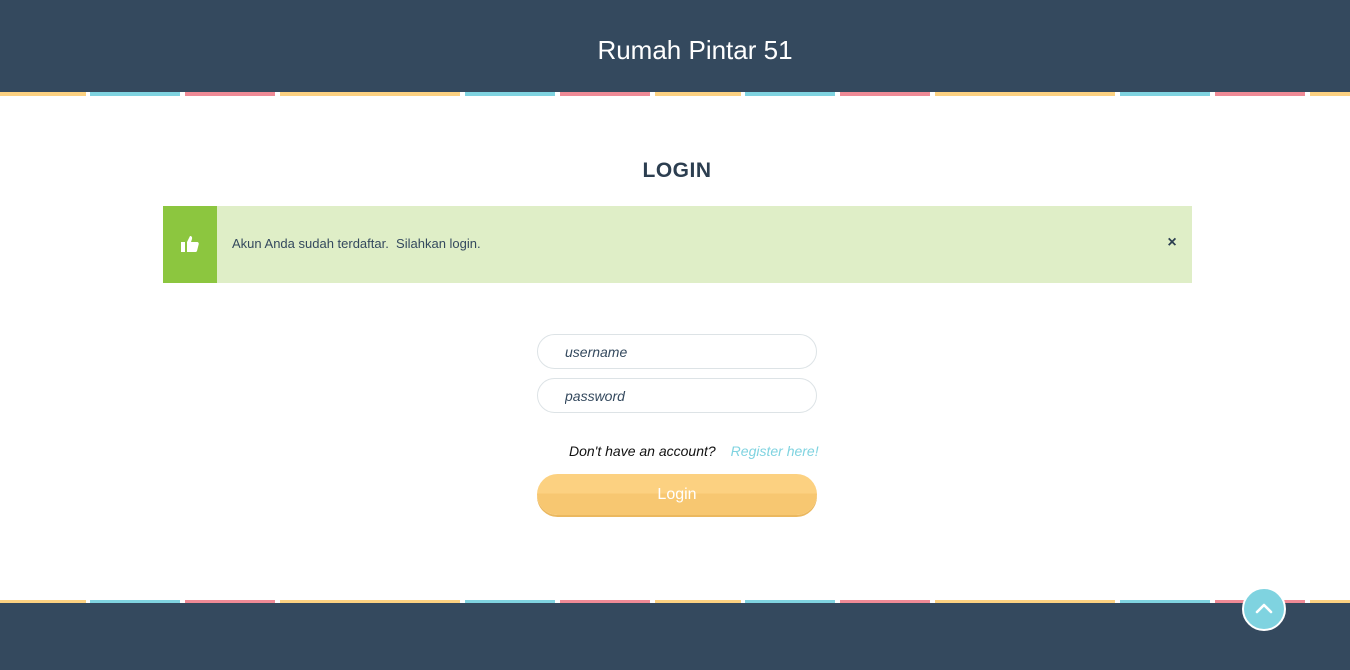  Describe the element at coordinates (695, 50) in the screenshot. I see `site-title: Rumah Pintar 51` at that location.